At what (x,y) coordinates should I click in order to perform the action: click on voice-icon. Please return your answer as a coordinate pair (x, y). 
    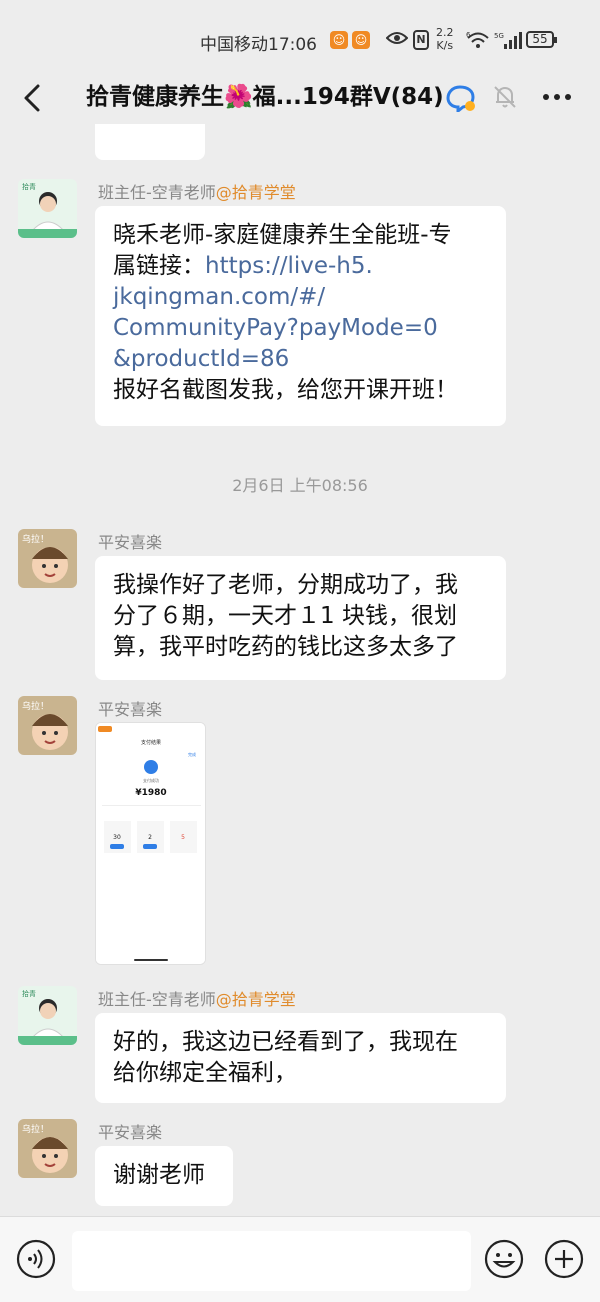
    Looking at the image, I should click on (36, 1259).